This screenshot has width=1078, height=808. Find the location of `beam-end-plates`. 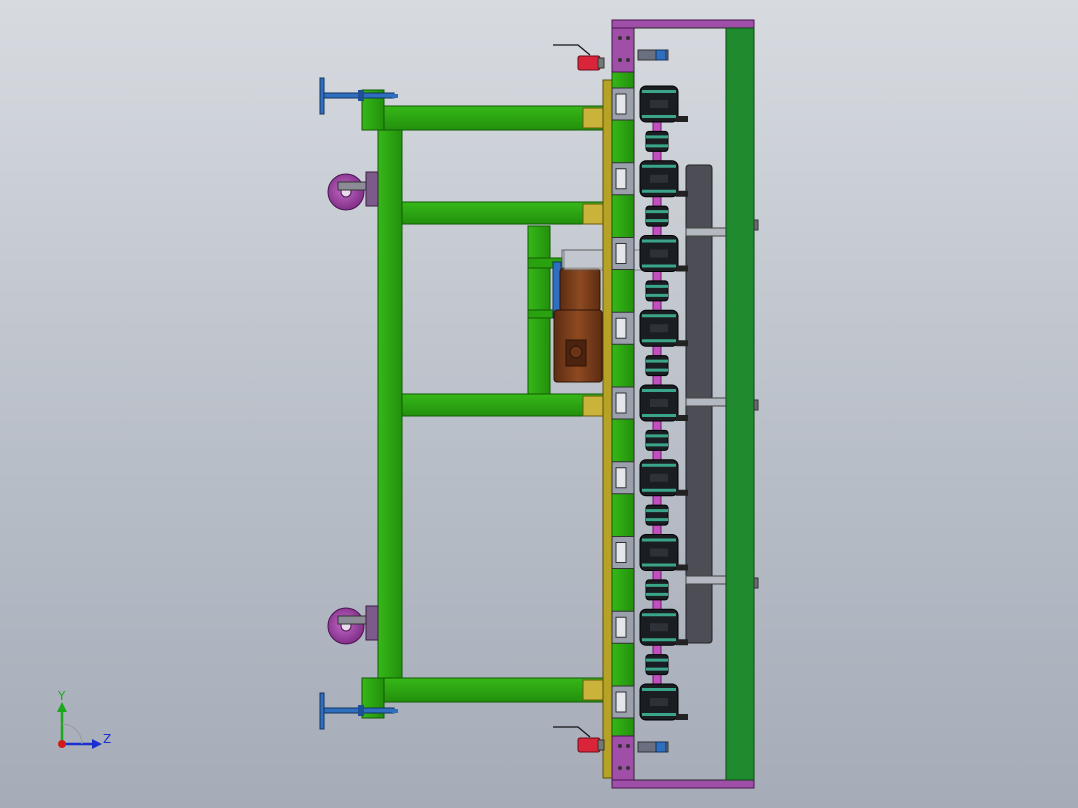

beam-end-plates is located at coordinates (593, 404).